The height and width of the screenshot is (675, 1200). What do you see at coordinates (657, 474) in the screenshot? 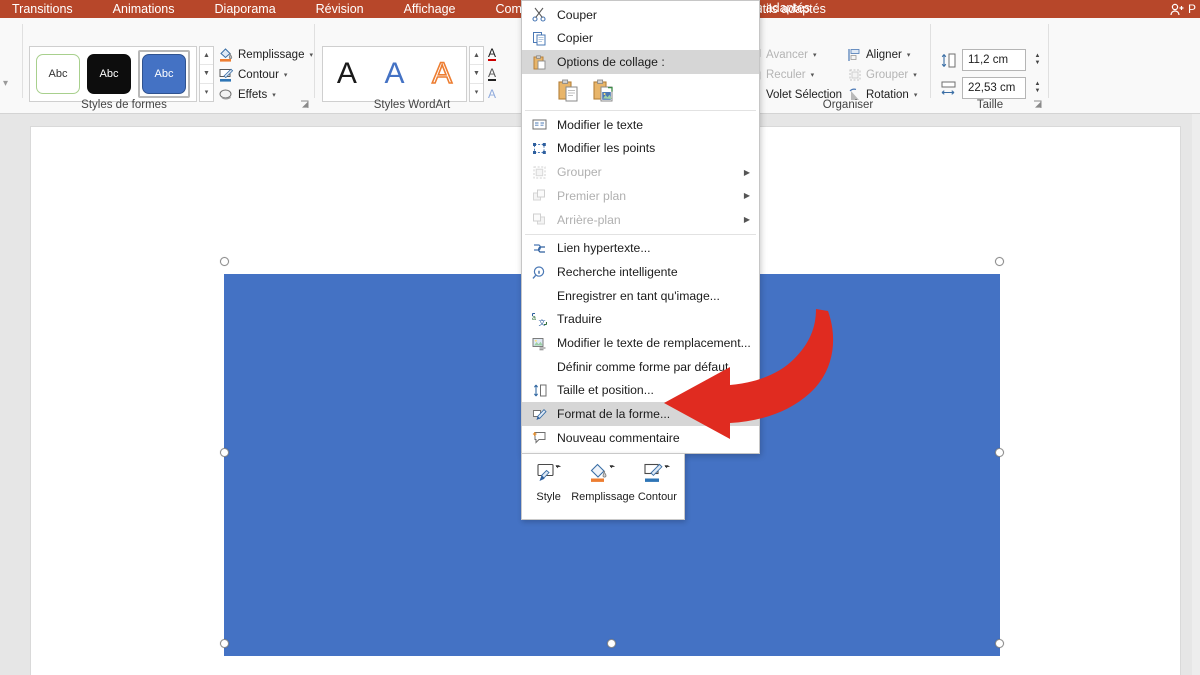
I see `shape-outline-icon` at bounding box center [657, 474].